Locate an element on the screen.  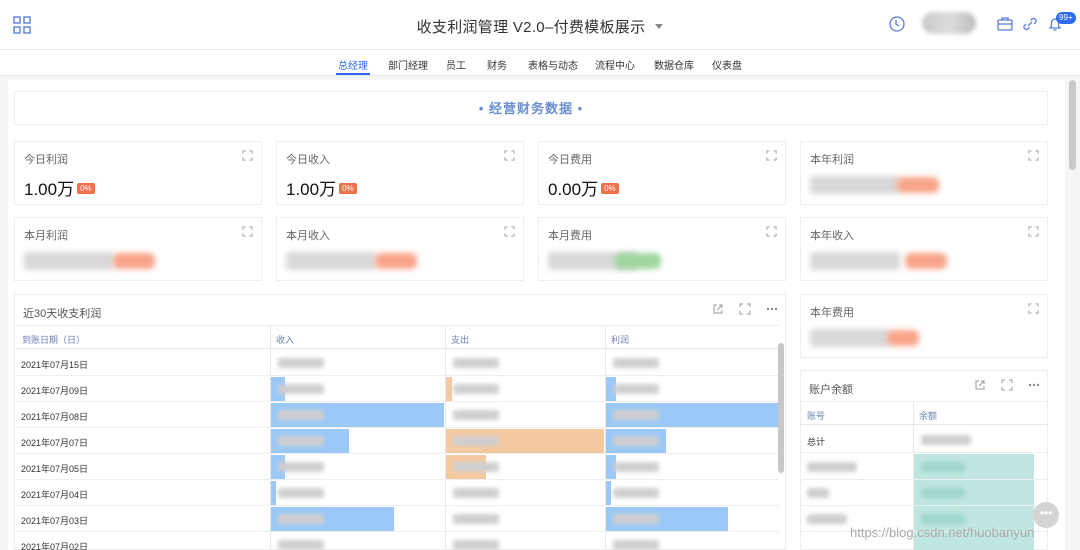
card-label: 本年收入 is located at coordinates (832, 236).